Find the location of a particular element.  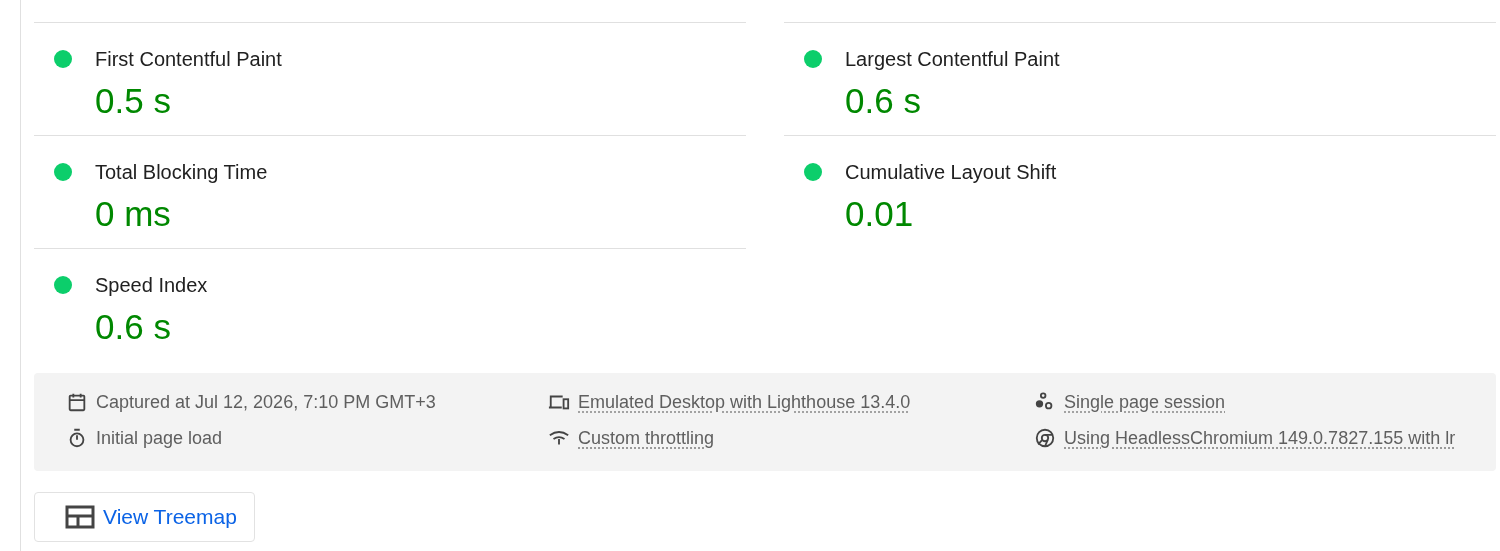

browser-icon is located at coordinates (1045, 438).